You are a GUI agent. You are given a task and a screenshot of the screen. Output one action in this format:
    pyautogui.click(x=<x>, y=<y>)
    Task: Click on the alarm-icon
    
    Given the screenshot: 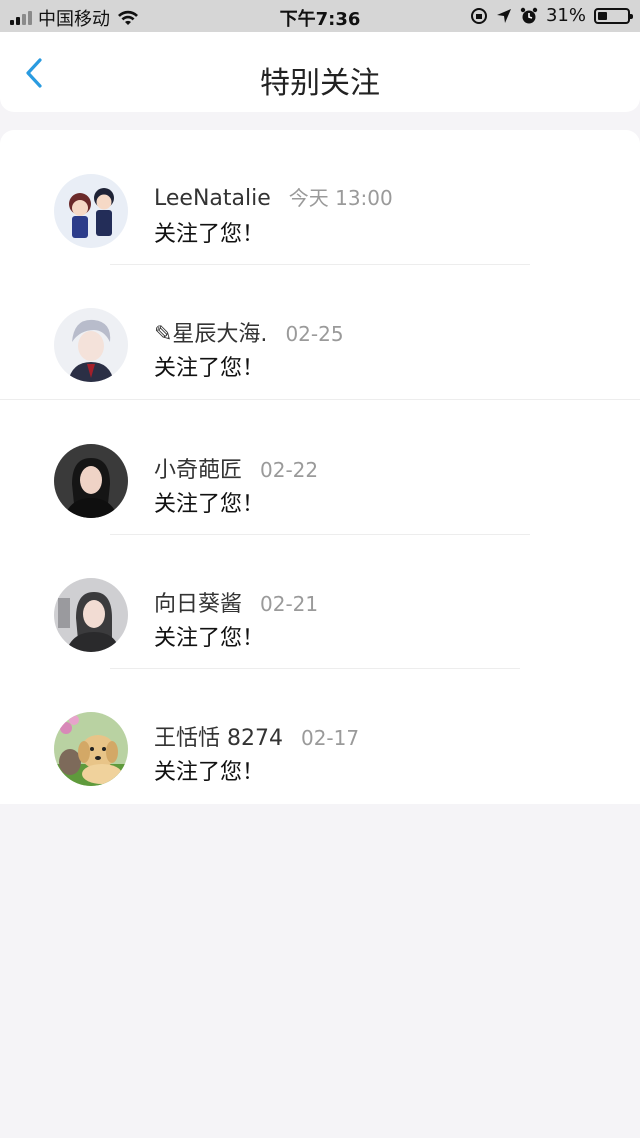 What is the action you would take?
    pyautogui.click(x=529, y=15)
    